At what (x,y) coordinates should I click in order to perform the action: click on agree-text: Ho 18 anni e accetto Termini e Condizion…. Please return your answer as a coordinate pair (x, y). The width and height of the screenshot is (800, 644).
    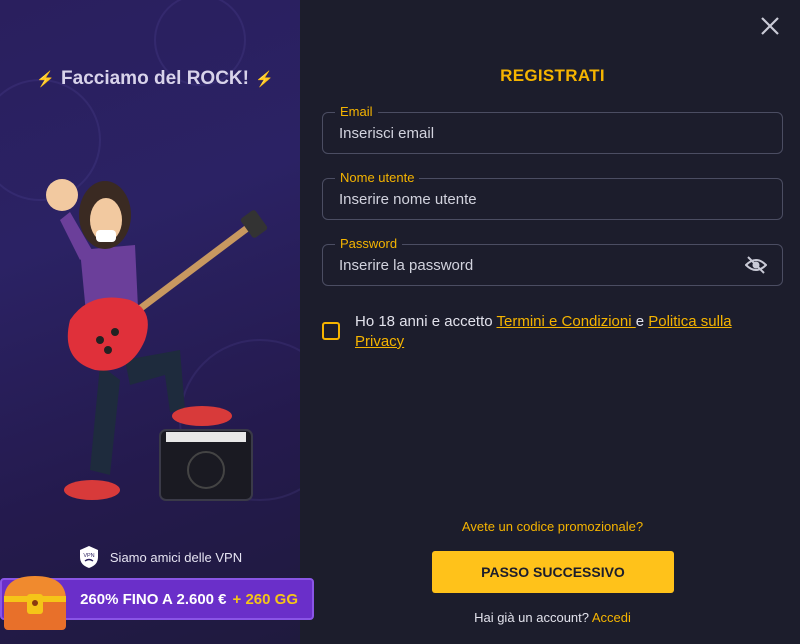
    Looking at the image, I should click on (565, 332).